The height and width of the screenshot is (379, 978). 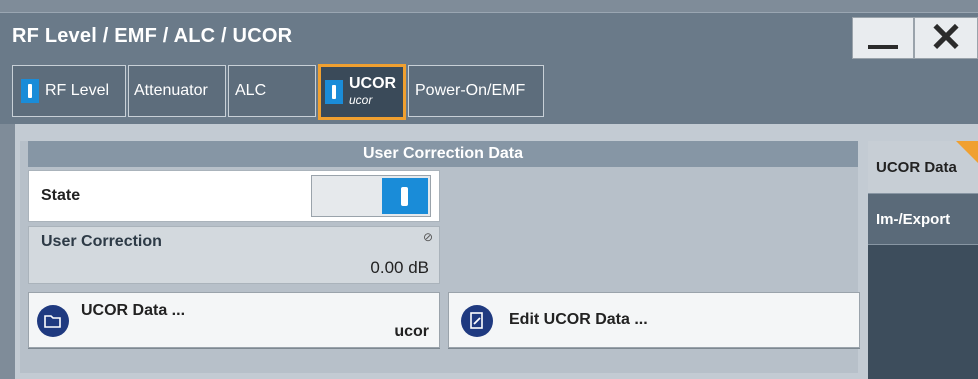 I want to click on side-tab-label: Im-/Export, so click(x=913, y=219).